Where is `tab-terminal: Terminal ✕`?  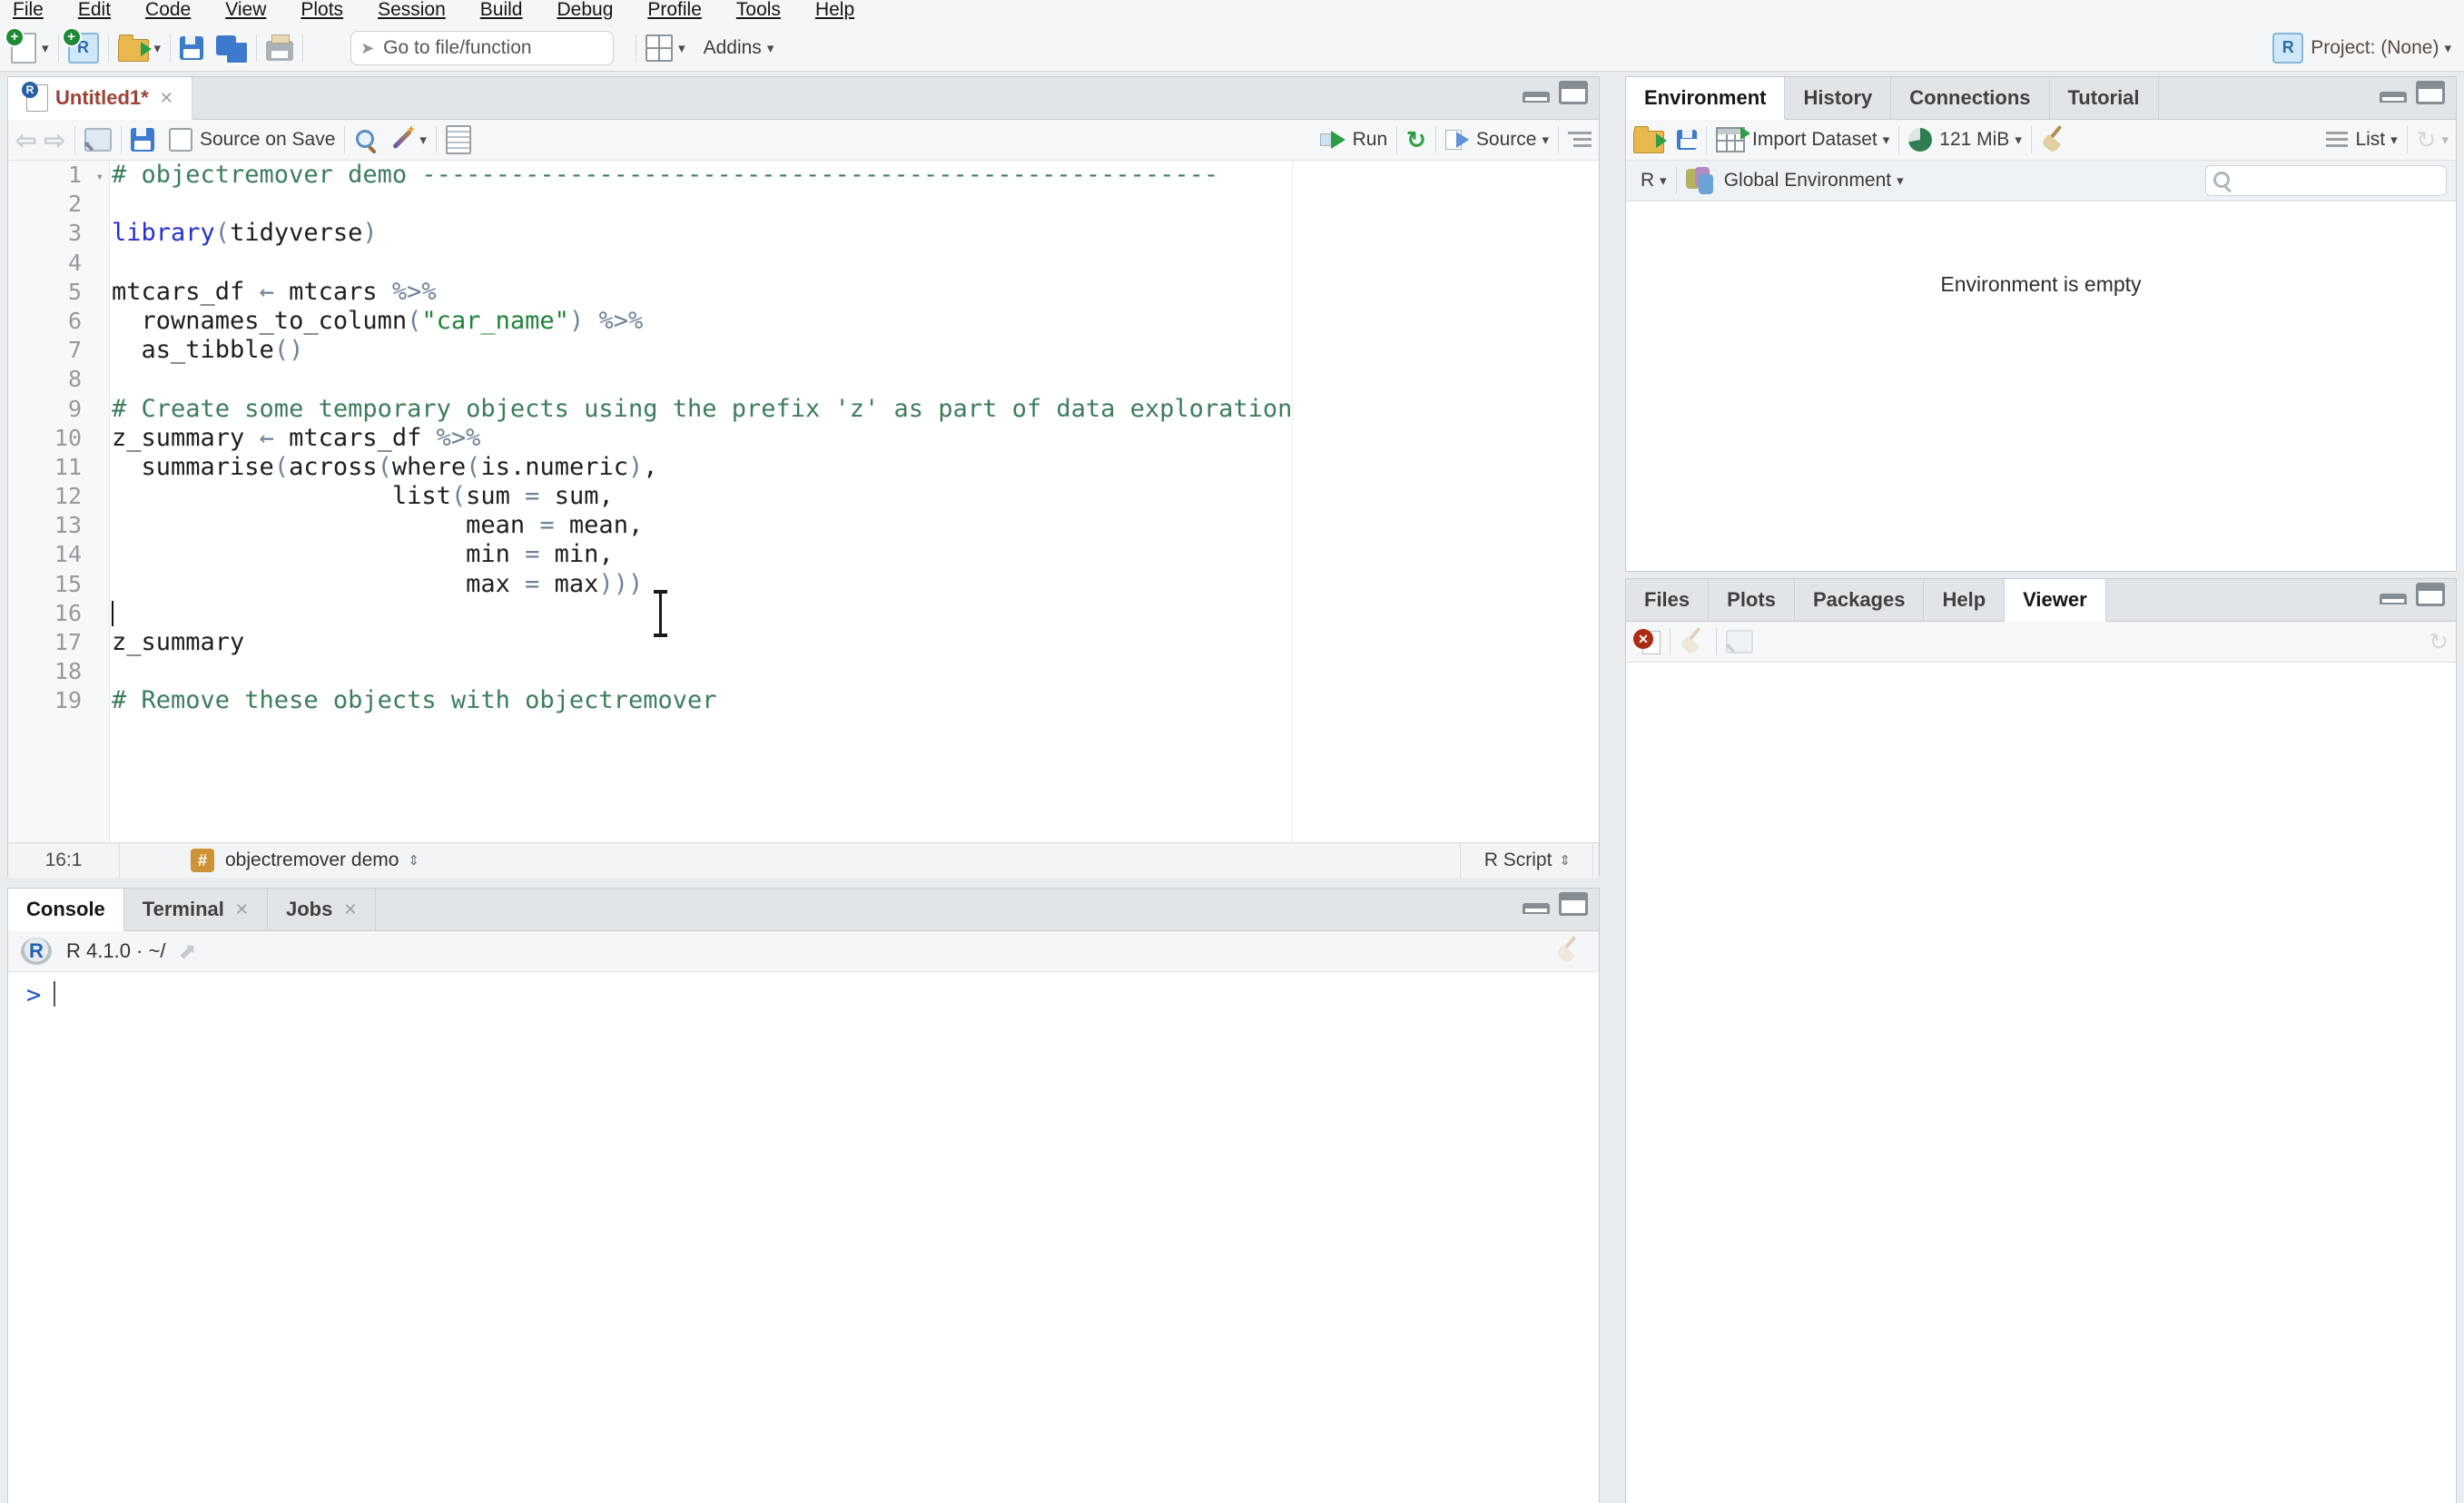 tab-terminal: Terminal ✕ is located at coordinates (196, 909).